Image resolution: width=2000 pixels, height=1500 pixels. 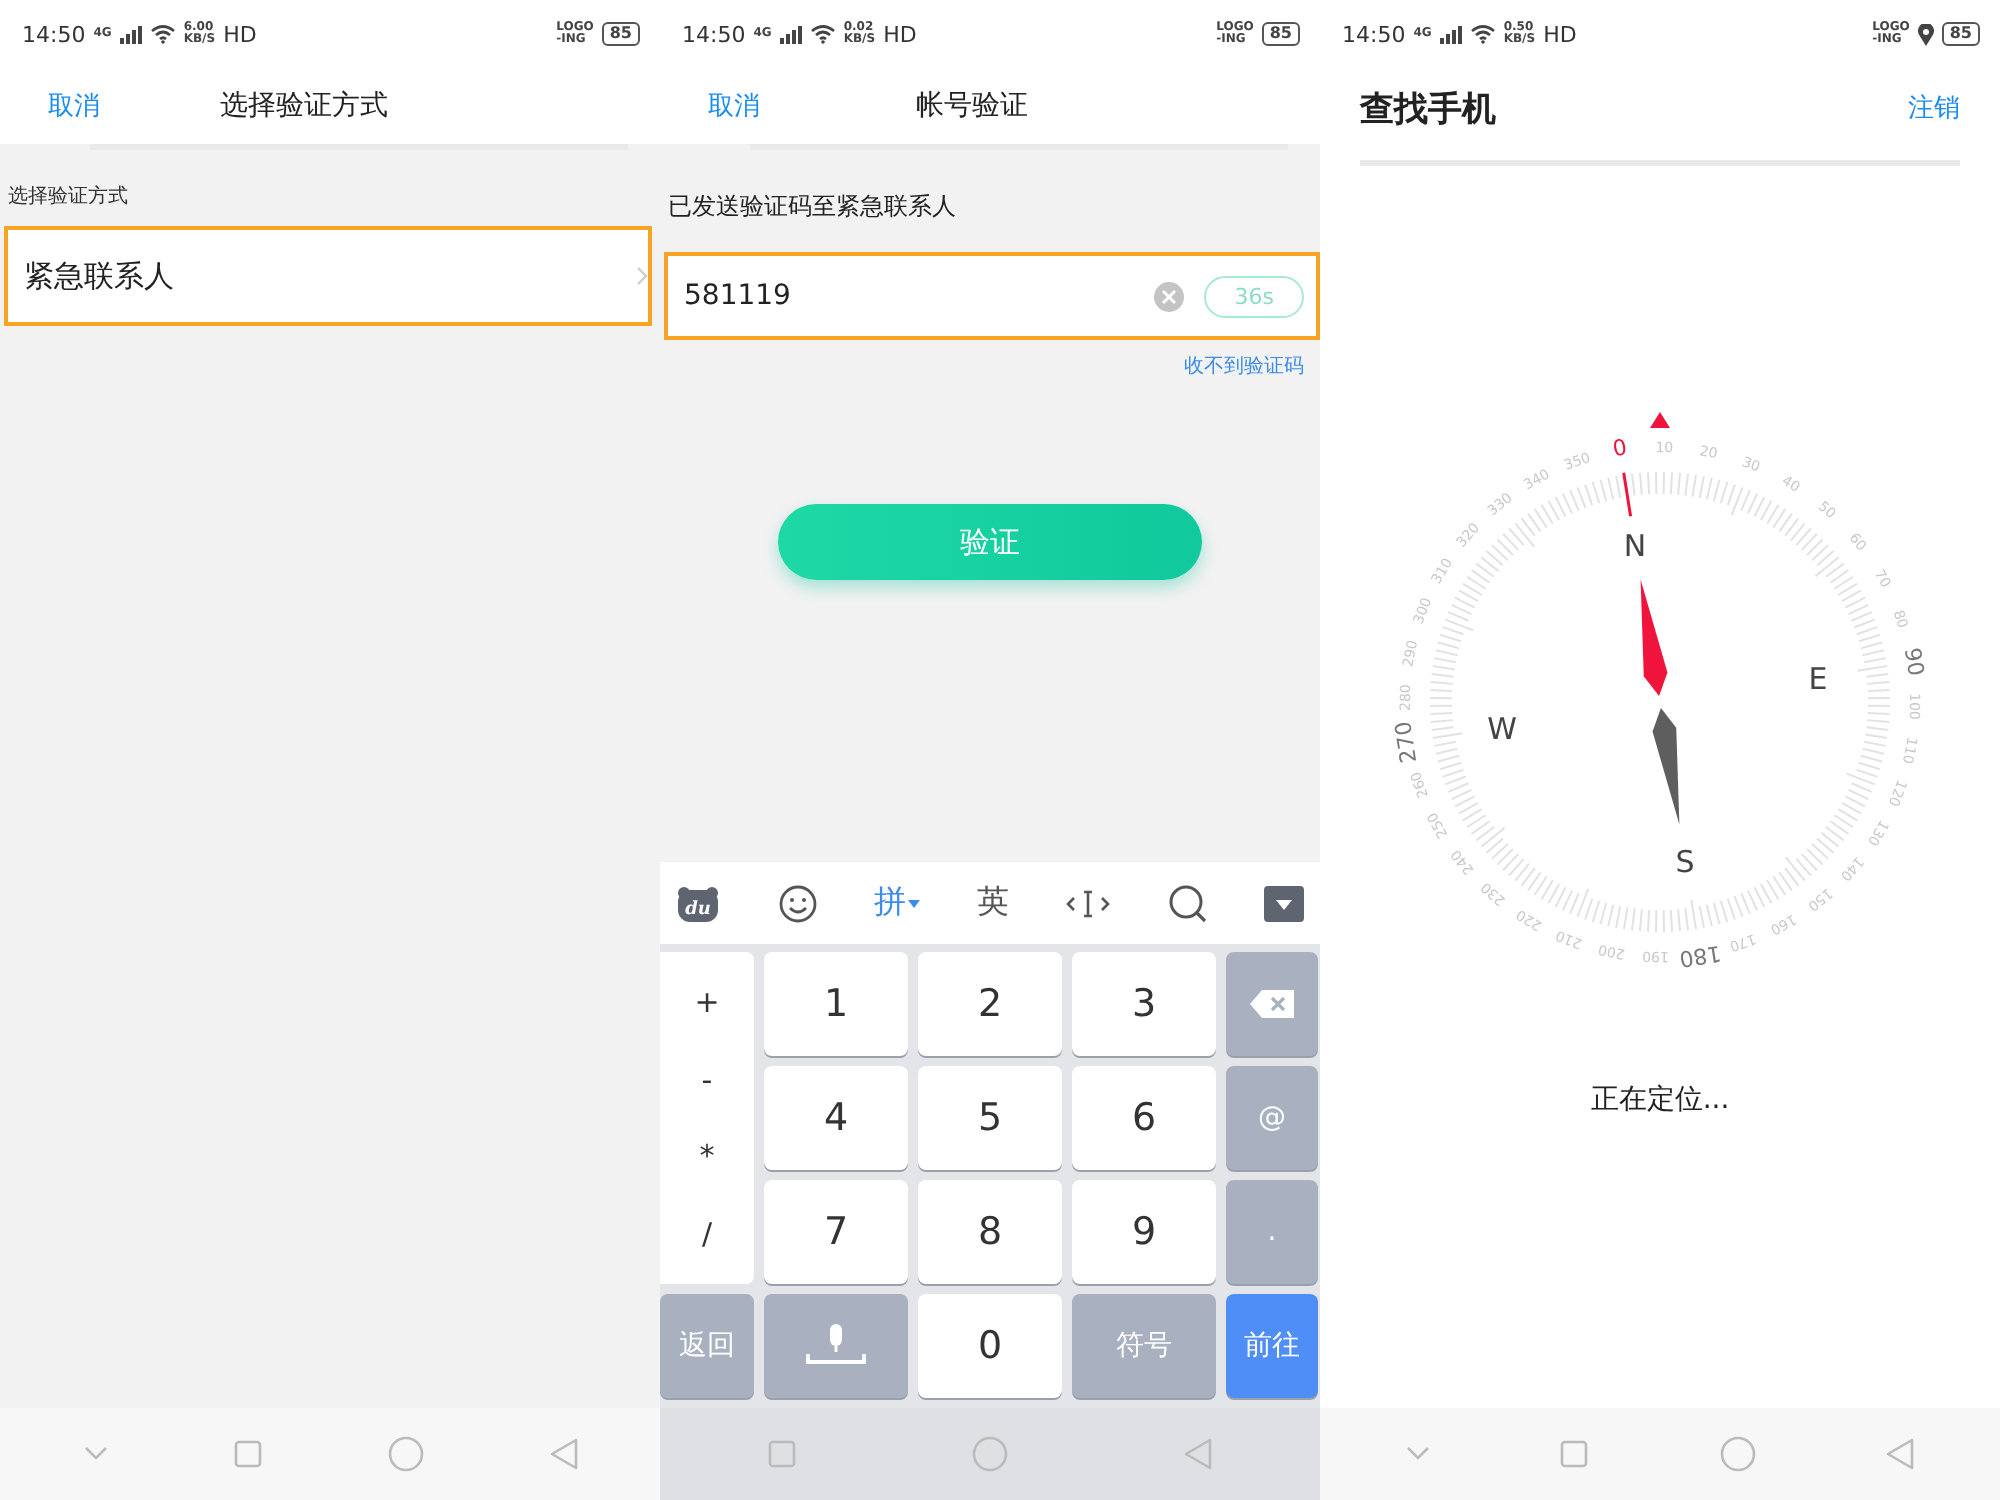 I want to click on sent-message: 已发送验证码至紧急联系人, so click(x=812, y=207).